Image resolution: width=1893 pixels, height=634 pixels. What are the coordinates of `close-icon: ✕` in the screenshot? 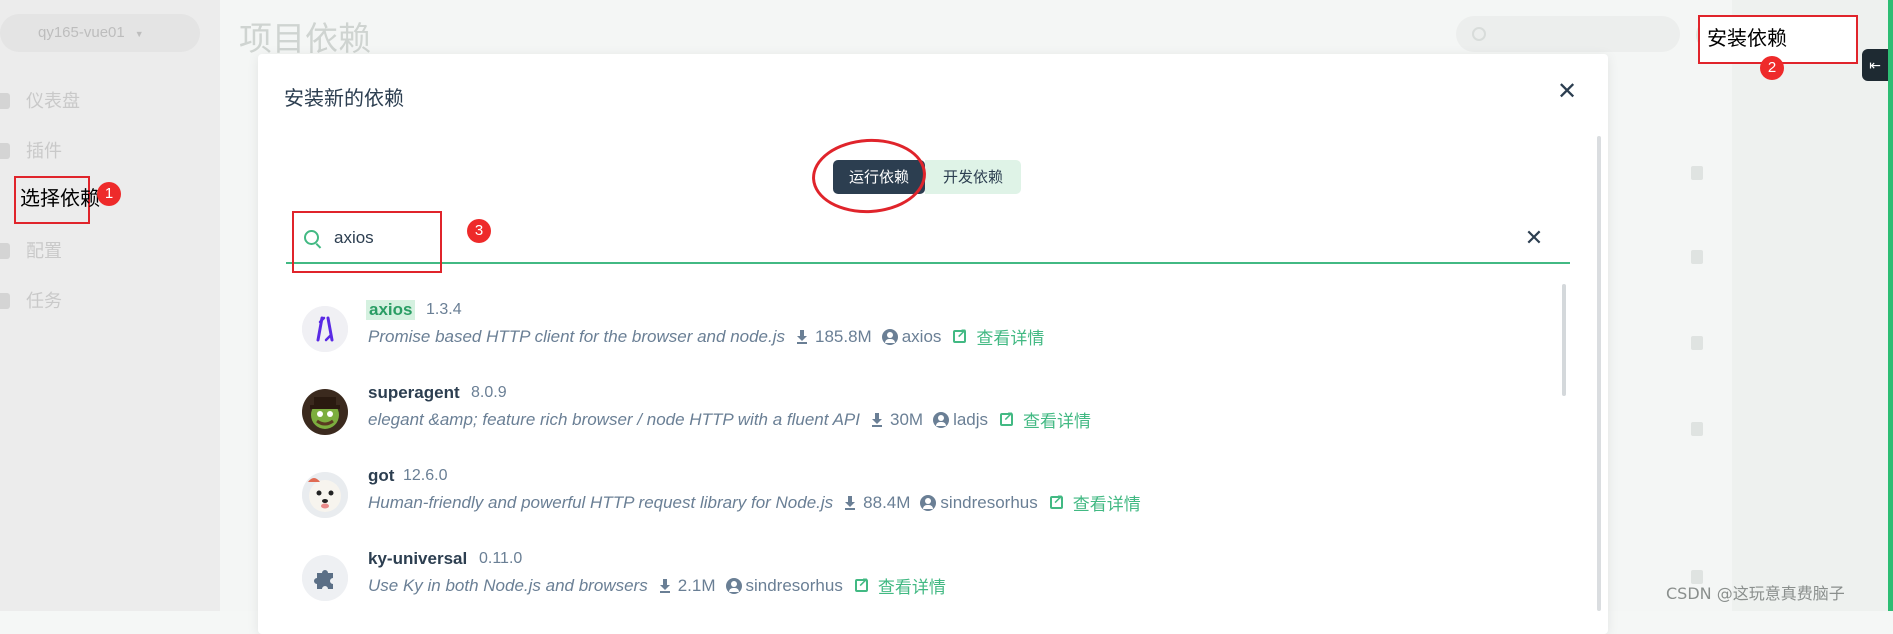 It's located at (1567, 92).